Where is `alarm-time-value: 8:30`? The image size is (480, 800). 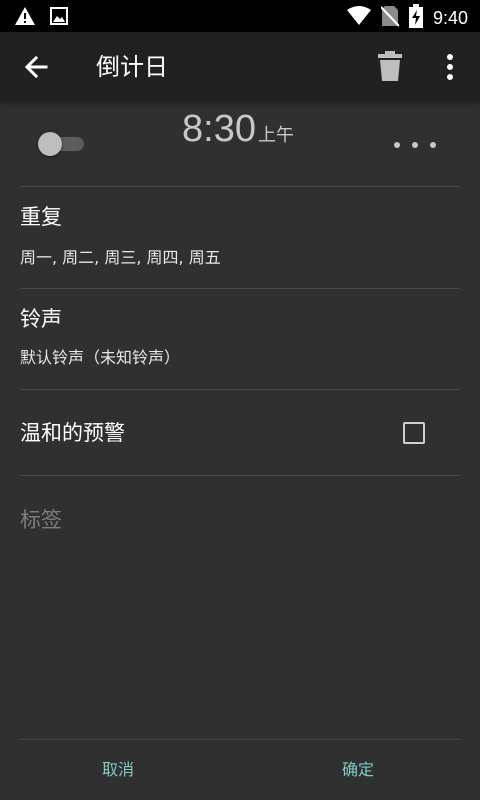
alarm-time-value: 8:30 is located at coordinates (219, 129).